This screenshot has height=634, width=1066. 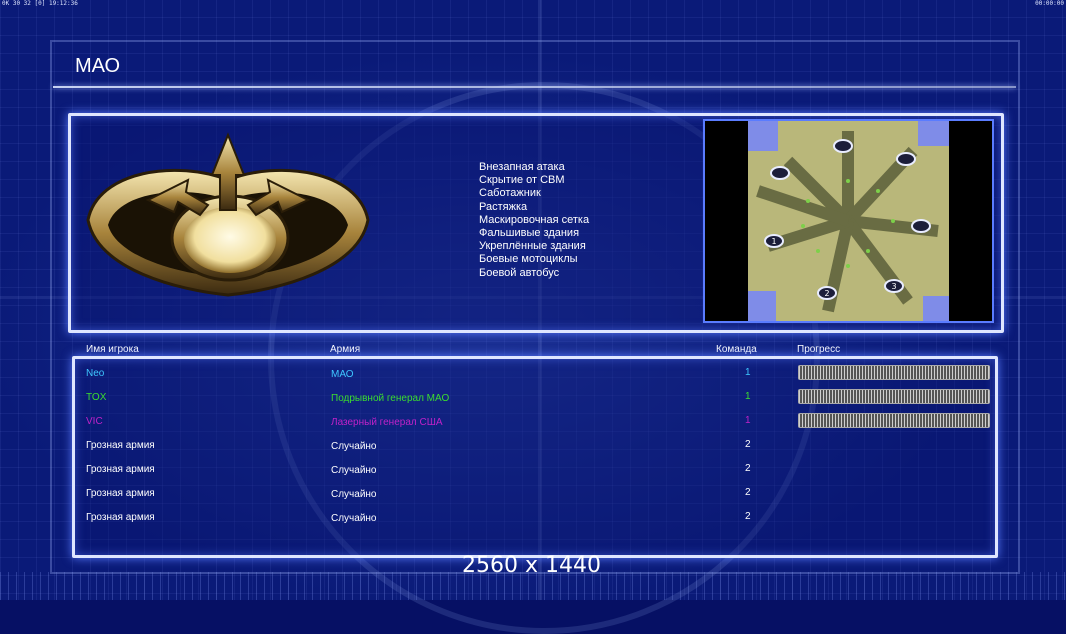 What do you see at coordinates (528, 259) in the screenshot?
I see `power-item: Боевые мотоциклы` at bounding box center [528, 259].